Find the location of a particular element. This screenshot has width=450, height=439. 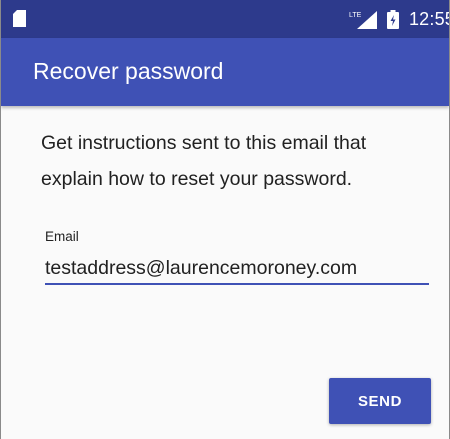

page-title: Recover password is located at coordinates (128, 71).